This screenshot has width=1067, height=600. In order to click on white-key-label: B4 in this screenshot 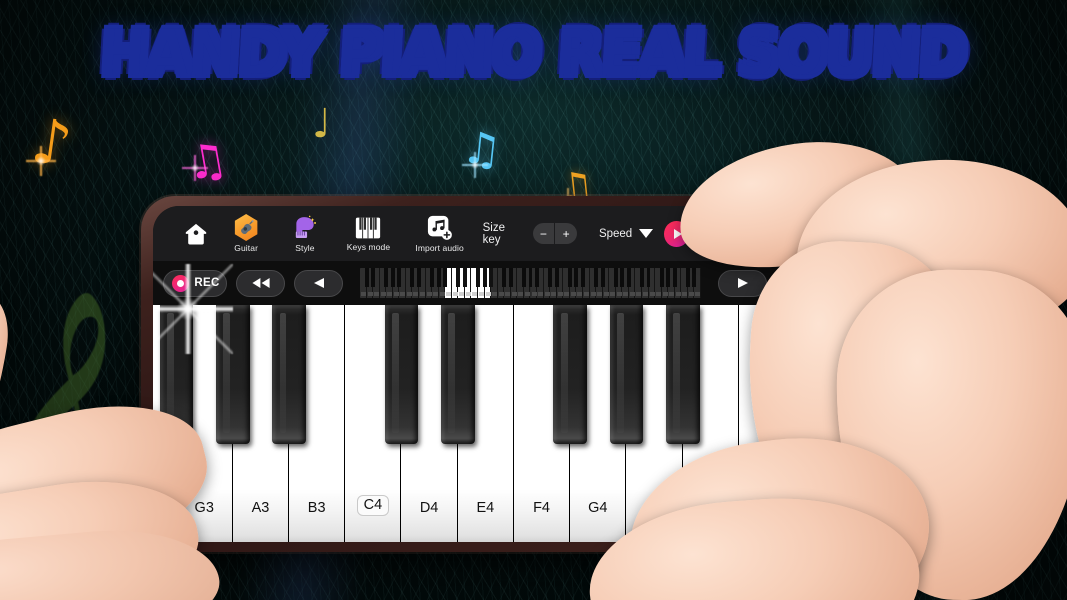, I will do `click(710, 508)`.